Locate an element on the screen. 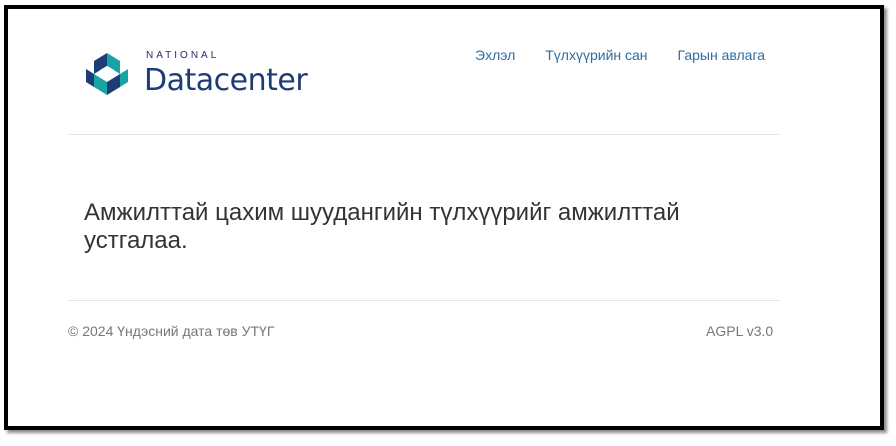  nav-guide: Гарын авлага is located at coordinates (722, 55).